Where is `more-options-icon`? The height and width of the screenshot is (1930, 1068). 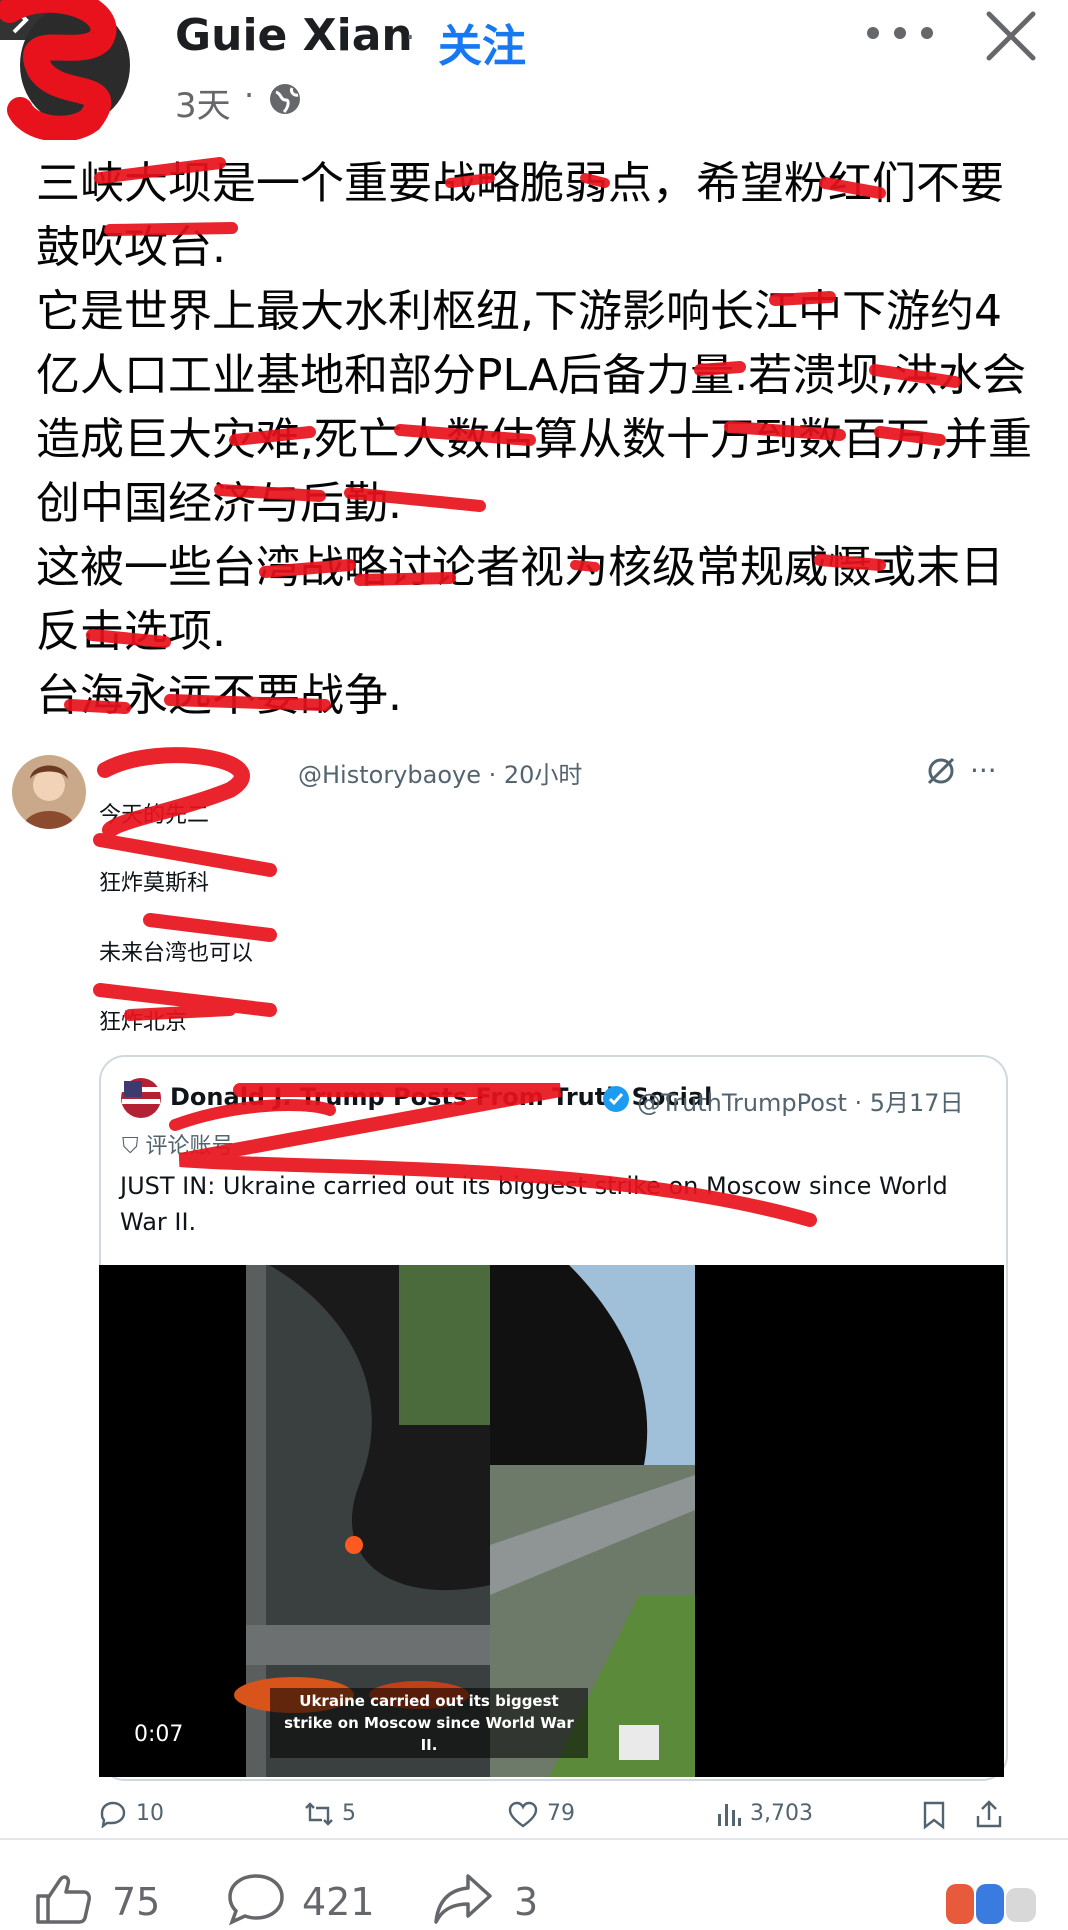 more-options-icon is located at coordinates (900, 33).